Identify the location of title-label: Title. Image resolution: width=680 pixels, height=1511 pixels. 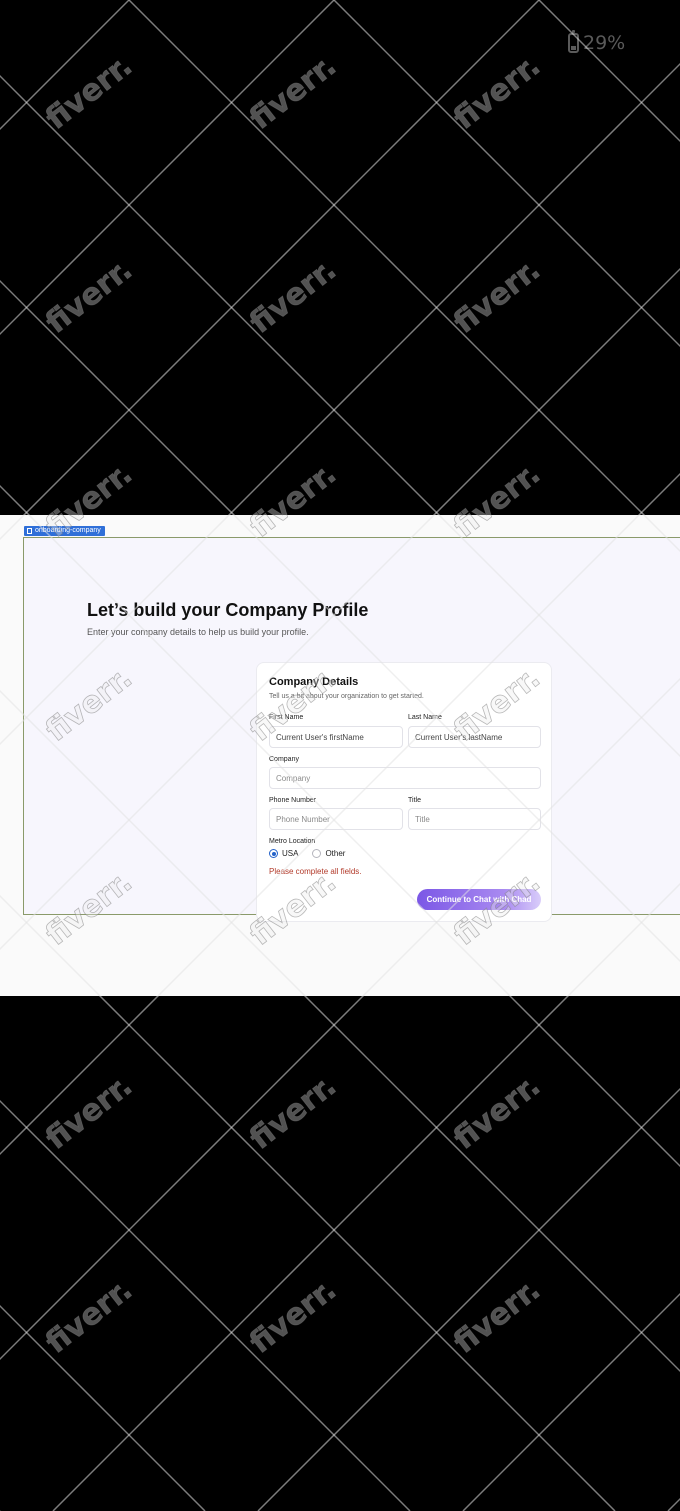
(414, 800).